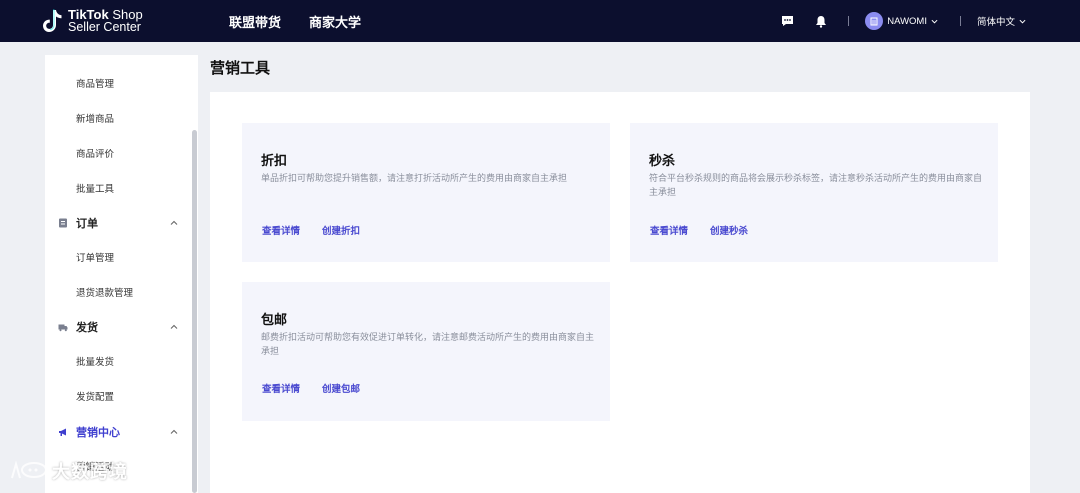 This screenshot has width=1080, height=493. I want to click on sidebar-group-shipping: 发货, so click(118, 327).